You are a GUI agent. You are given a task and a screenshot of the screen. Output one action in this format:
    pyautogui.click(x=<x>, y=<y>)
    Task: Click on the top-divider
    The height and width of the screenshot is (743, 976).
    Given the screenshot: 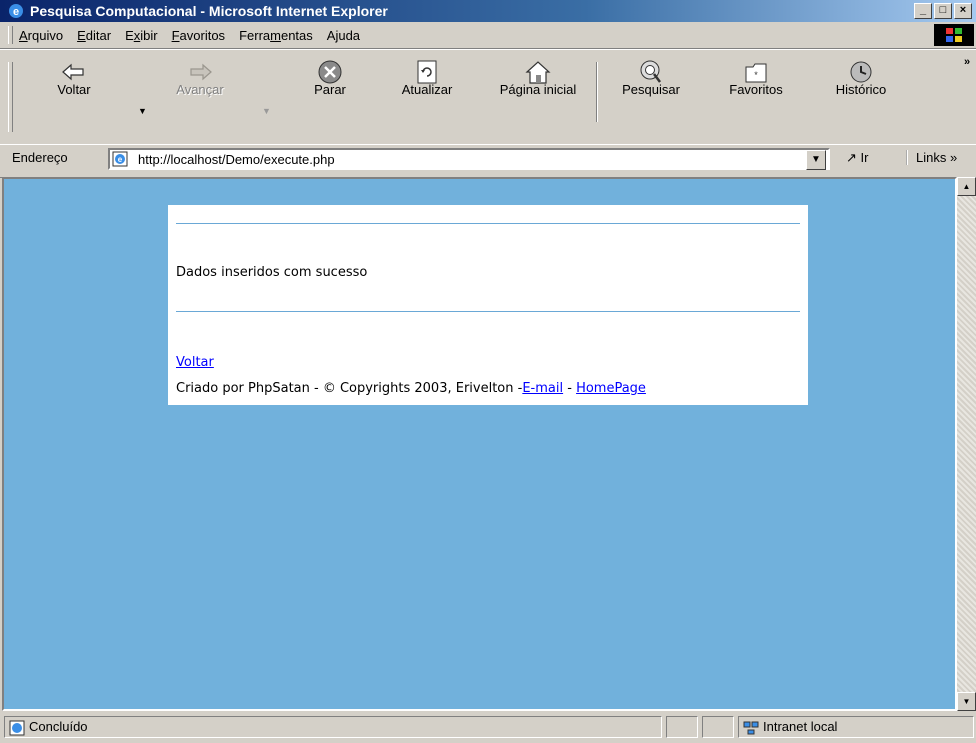 What is the action you would take?
    pyautogui.click(x=488, y=223)
    